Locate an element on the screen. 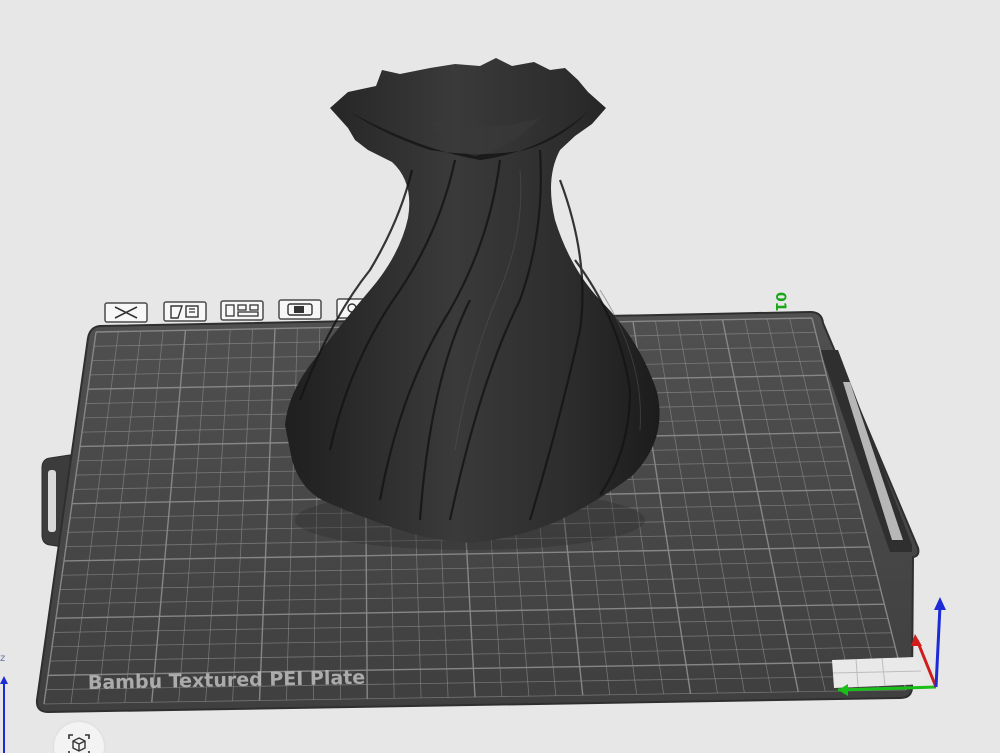  delete-plate-button is located at coordinates (126, 312).